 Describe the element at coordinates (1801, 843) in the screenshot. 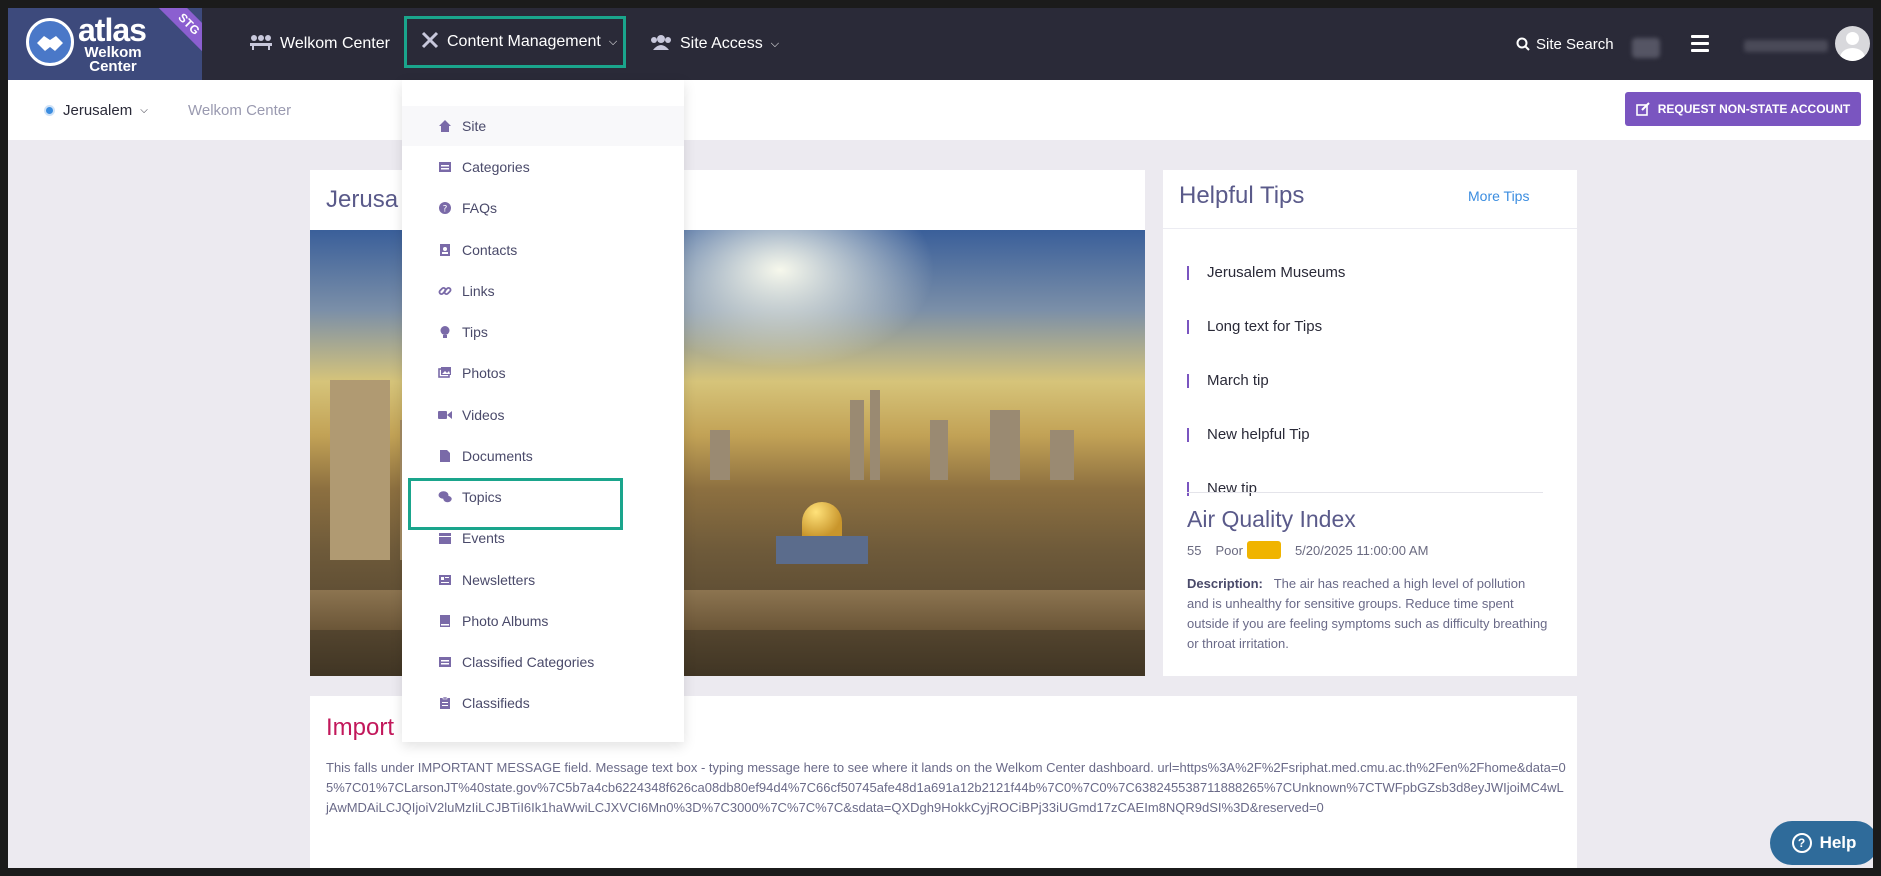

I see `help-question-icon: ?` at that location.